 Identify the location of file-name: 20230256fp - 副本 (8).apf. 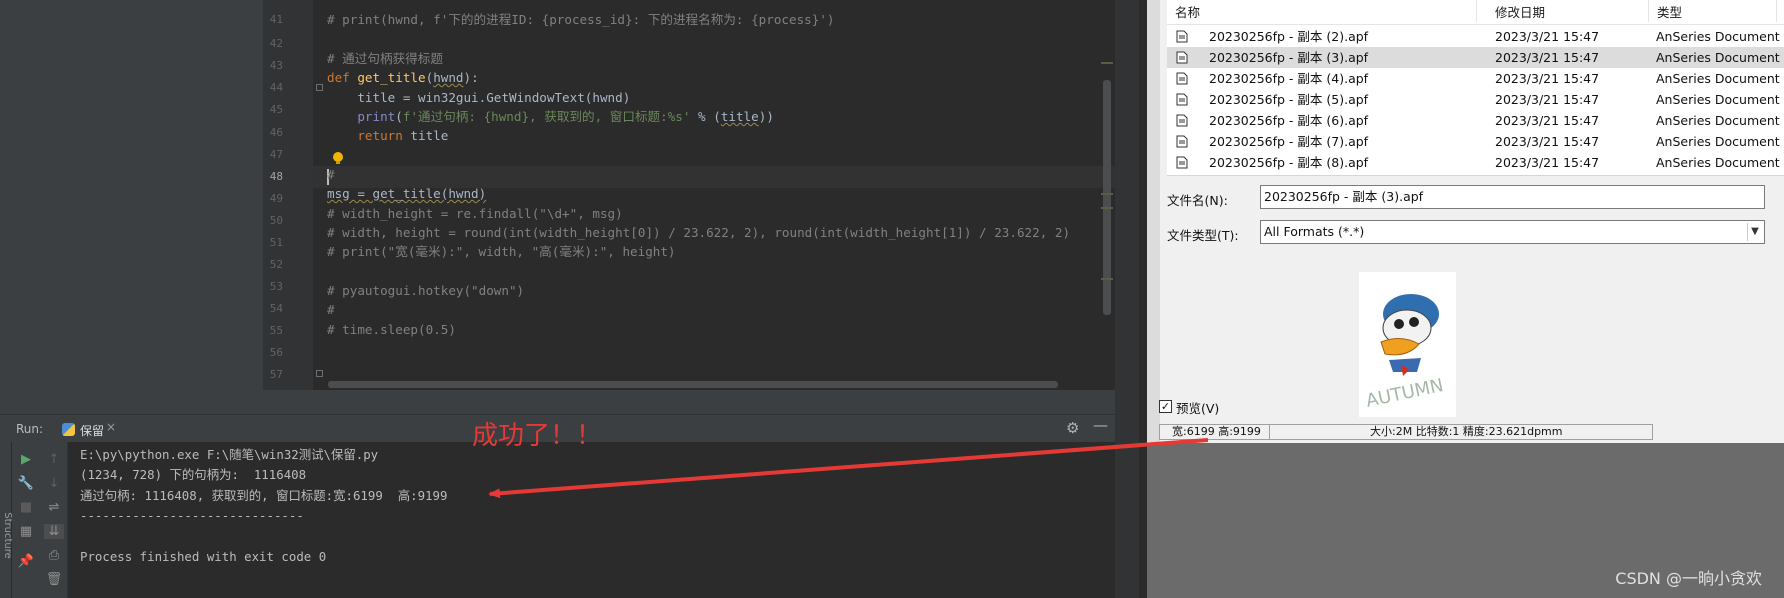
(1289, 162).